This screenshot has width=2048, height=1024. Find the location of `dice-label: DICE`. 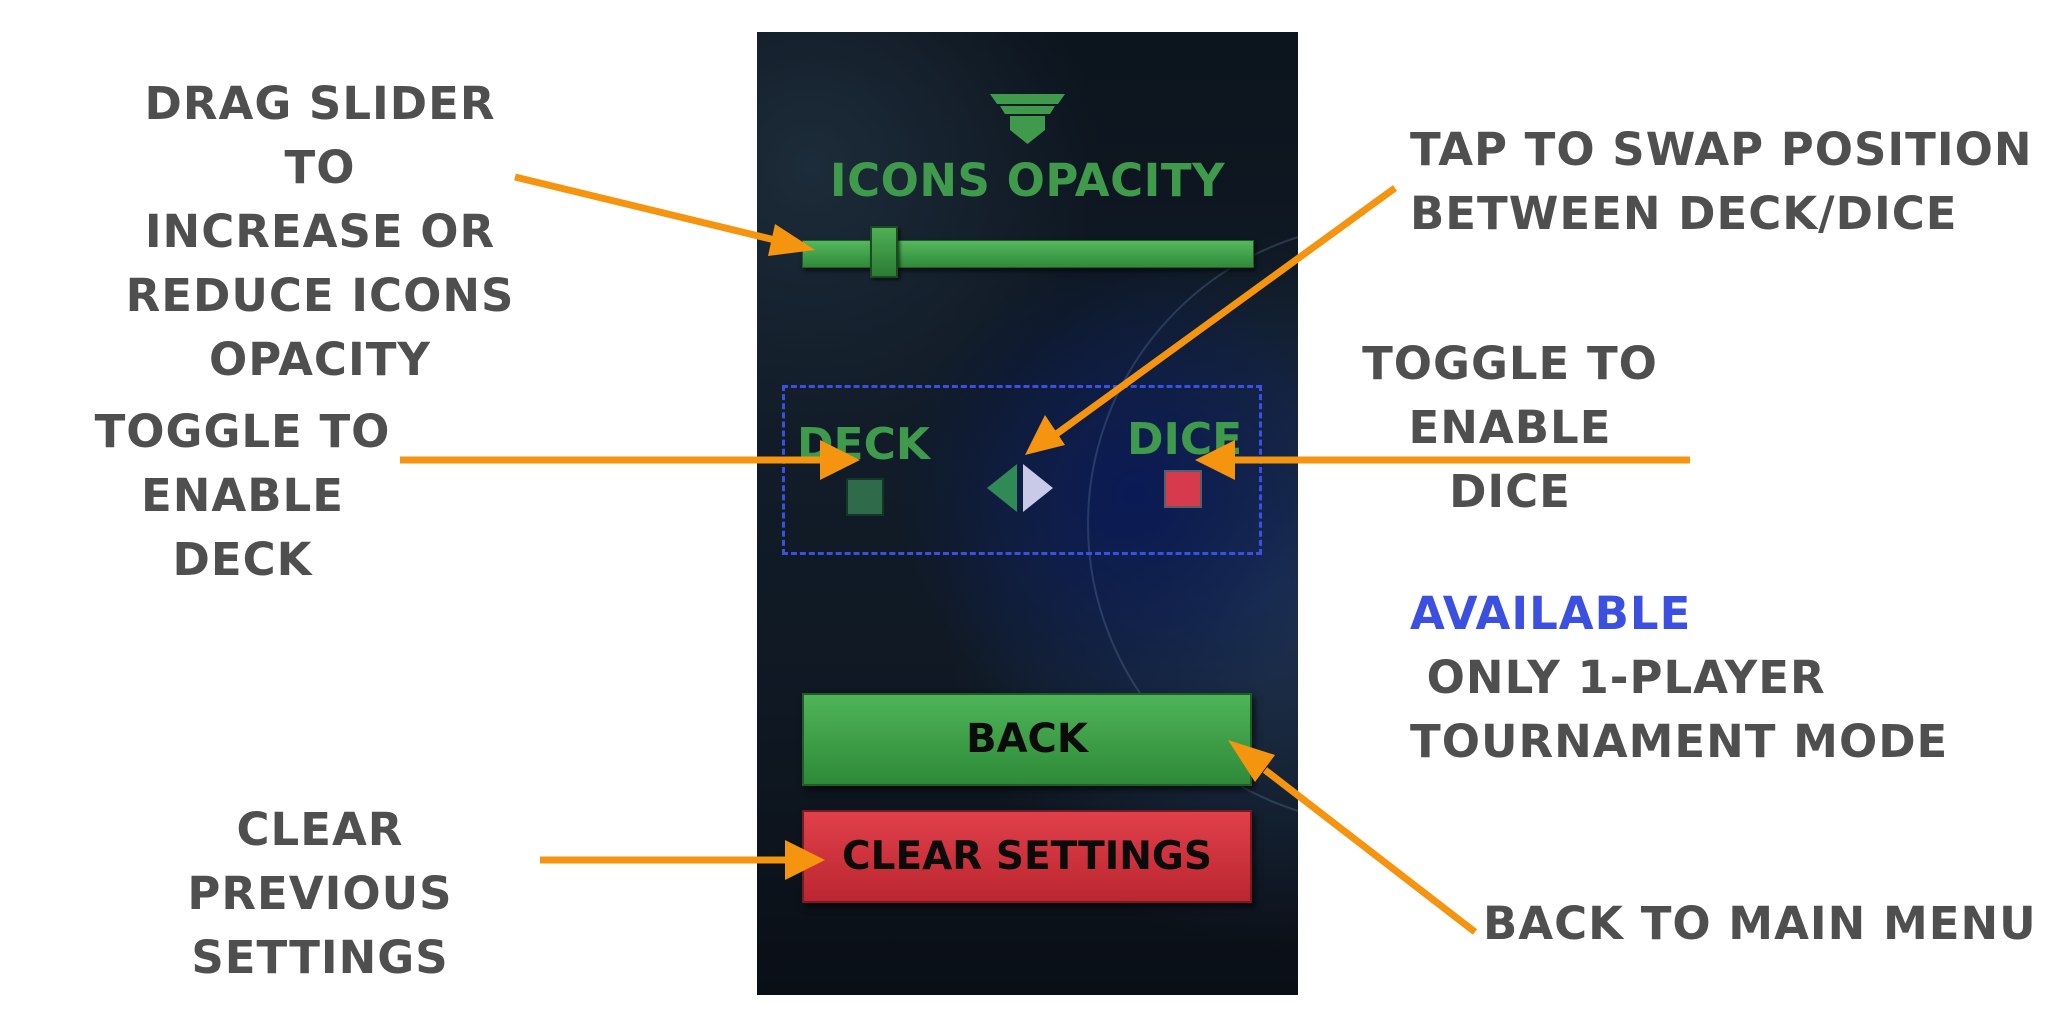

dice-label: DICE is located at coordinates (1185, 439).